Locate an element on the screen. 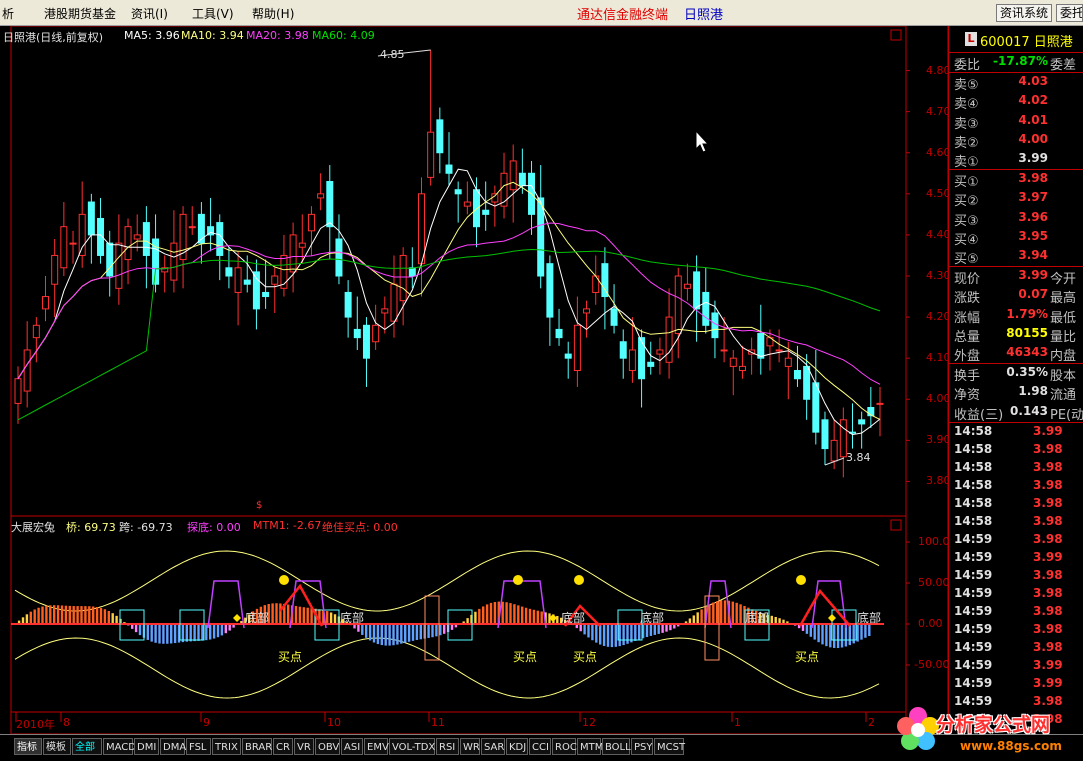 The height and width of the screenshot is (761, 1083). tab-dma: DMA is located at coordinates (173, 746).